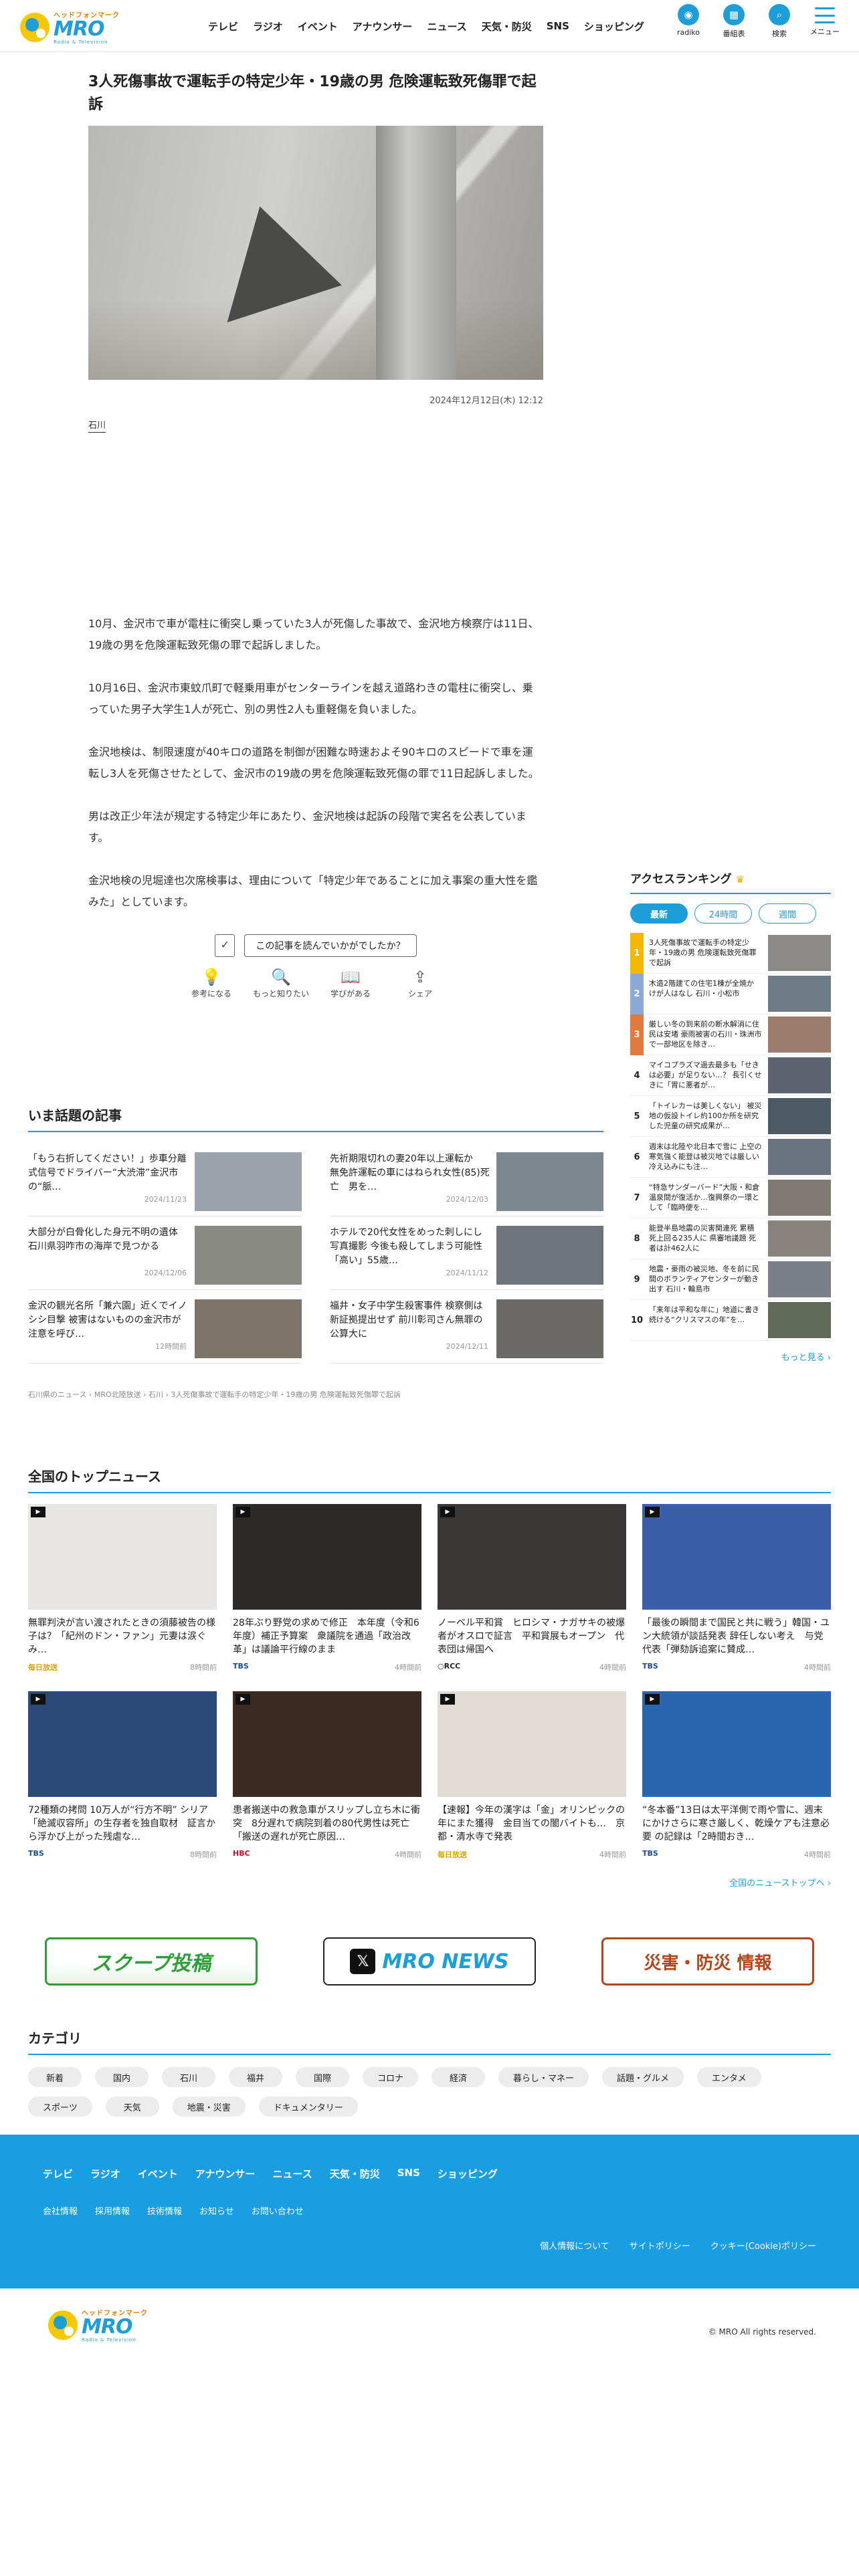  I want to click on nav-shopping: ショッピング, so click(614, 26).